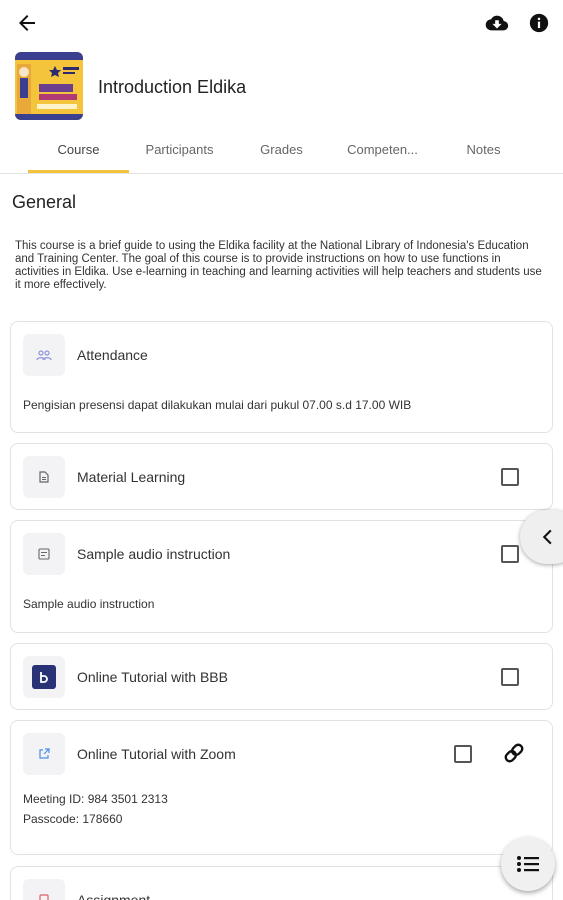 This screenshot has height=900, width=563. I want to click on course-thumbnail, so click(49, 86).